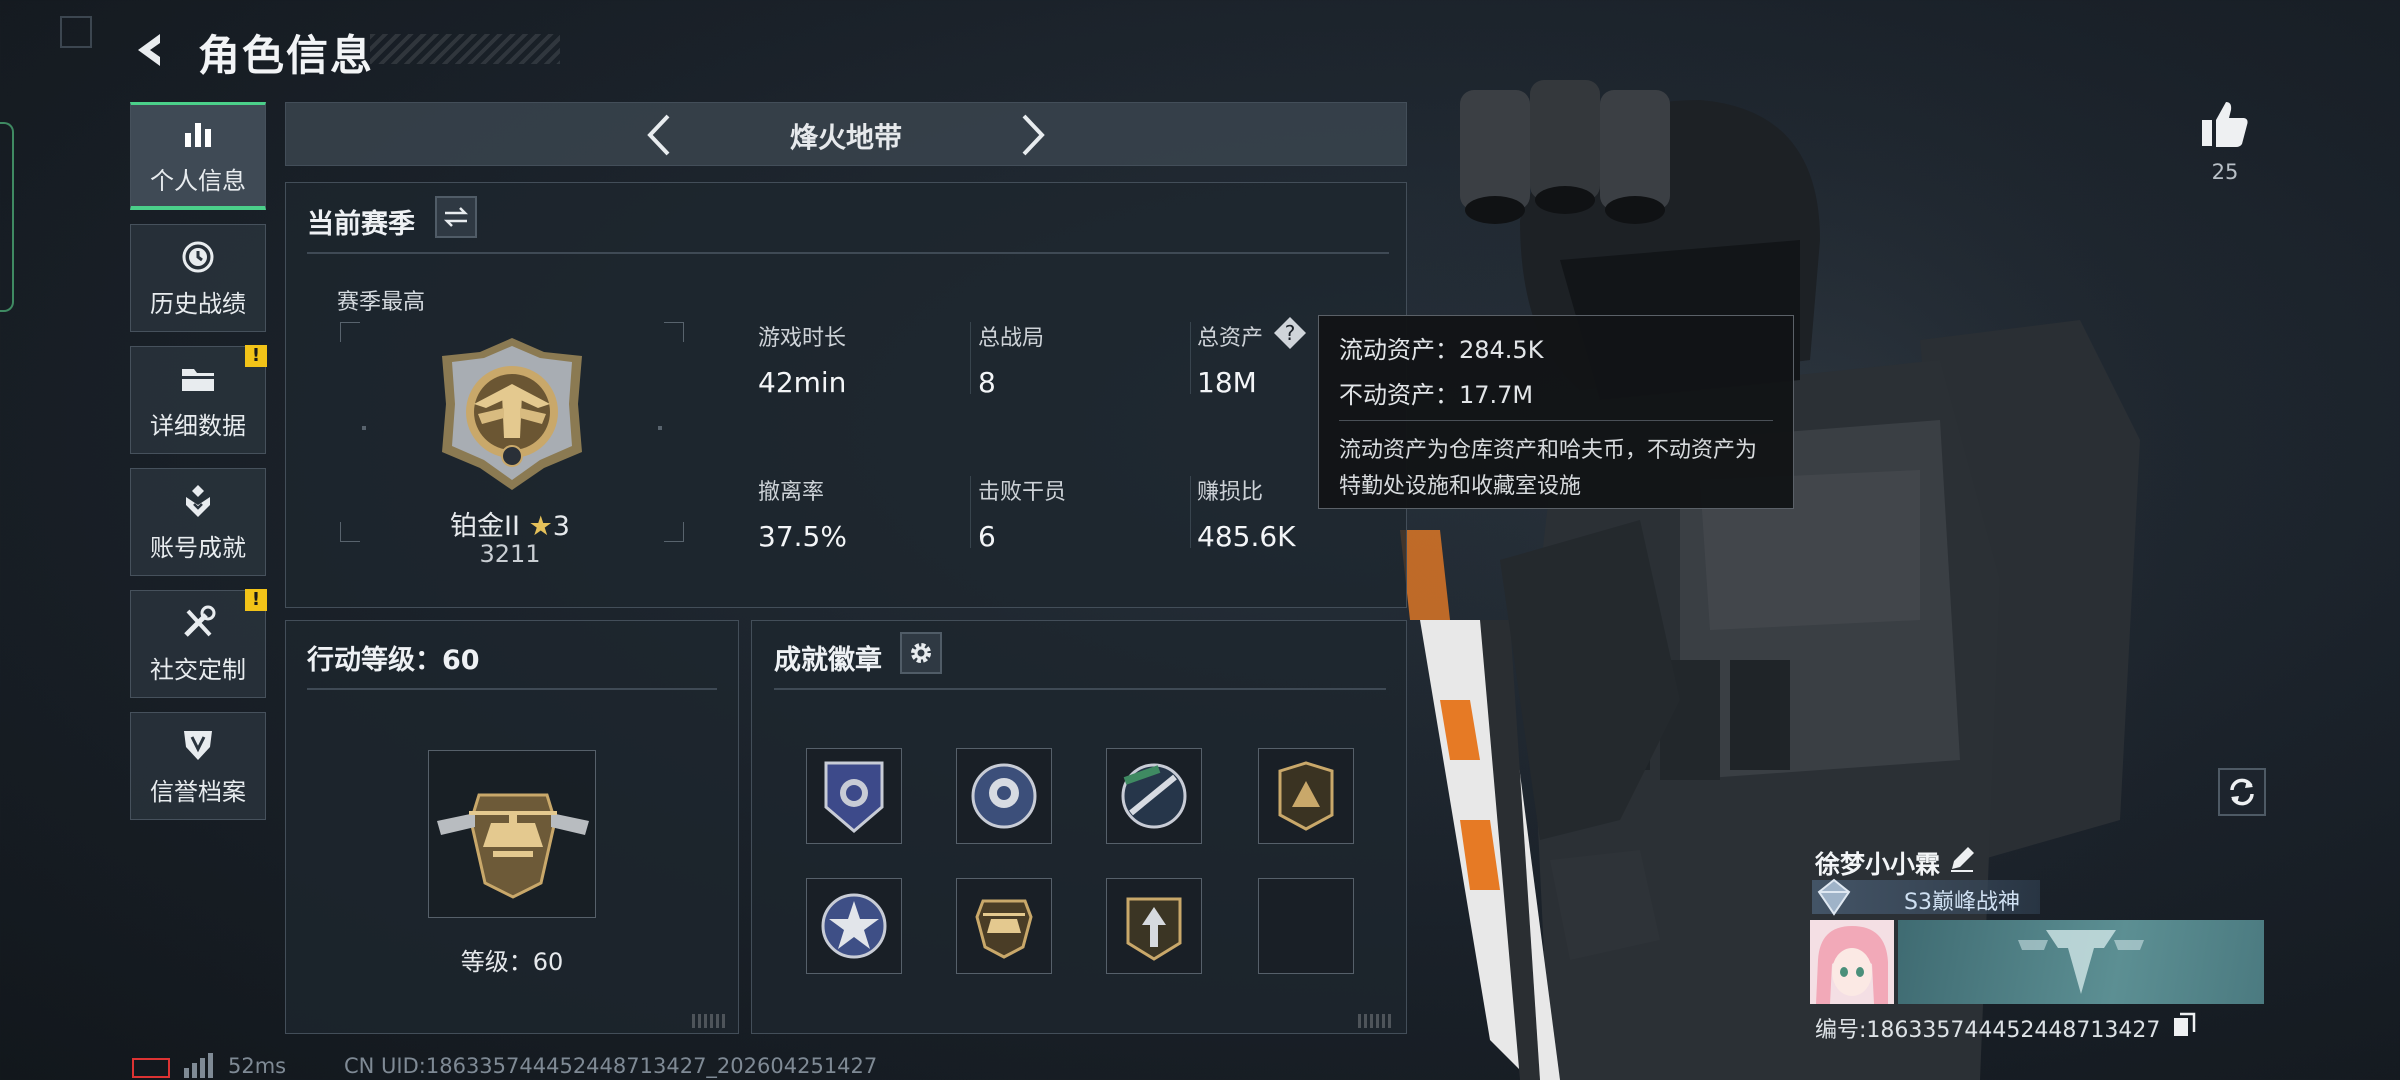  I want to click on stat-value: 6, so click(987, 536).